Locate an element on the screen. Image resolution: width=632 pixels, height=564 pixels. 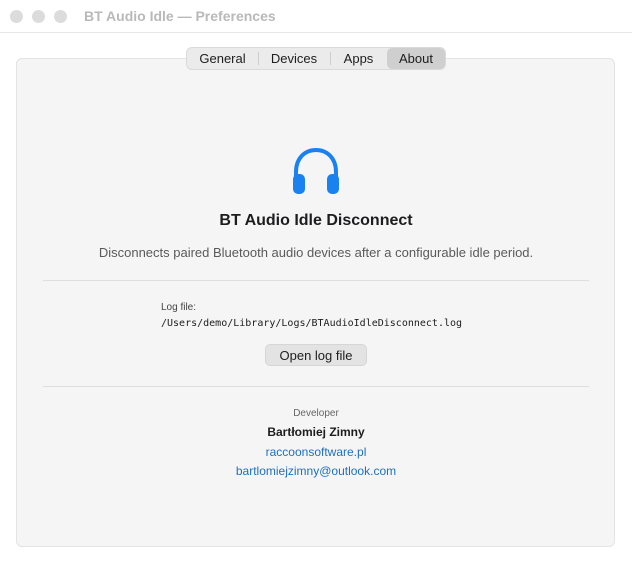
website-link: raccoonsoftware.pl is located at coordinates (316, 452).